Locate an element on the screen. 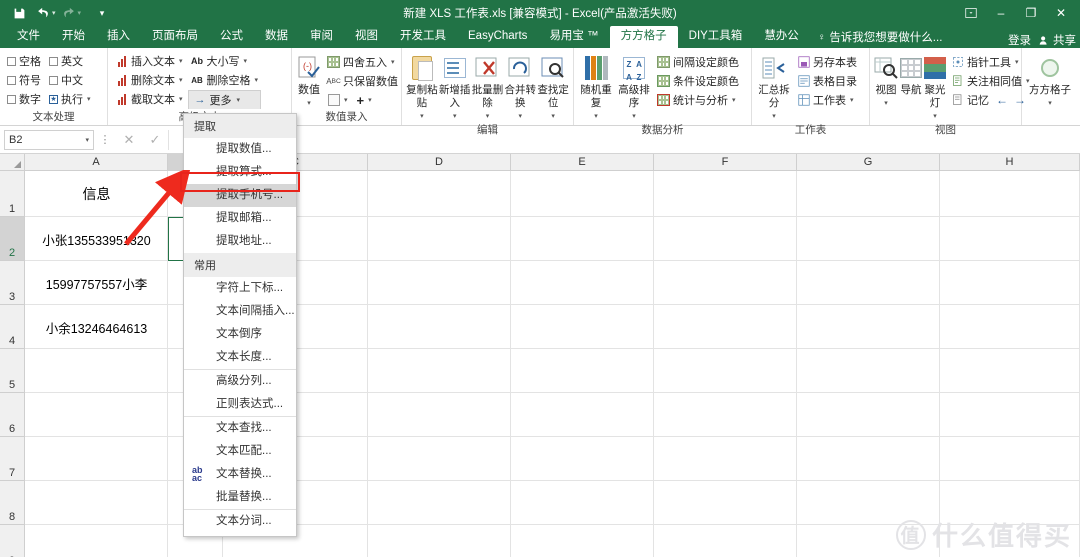  tab-easycharts: EasyCharts is located at coordinates (497, 37).